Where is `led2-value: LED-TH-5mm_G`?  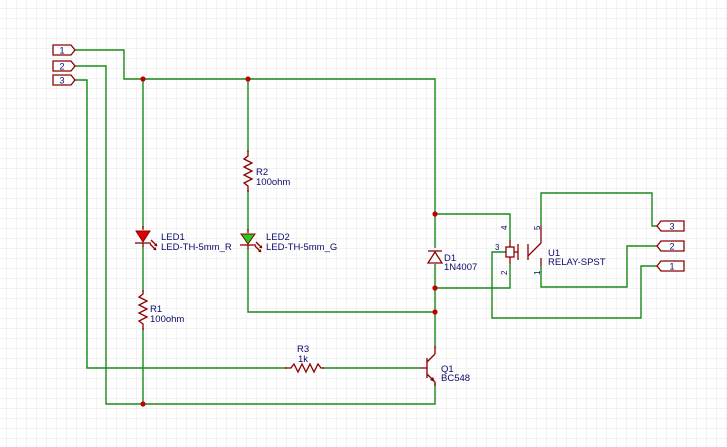 led2-value: LED-TH-5mm_G is located at coordinates (301, 247).